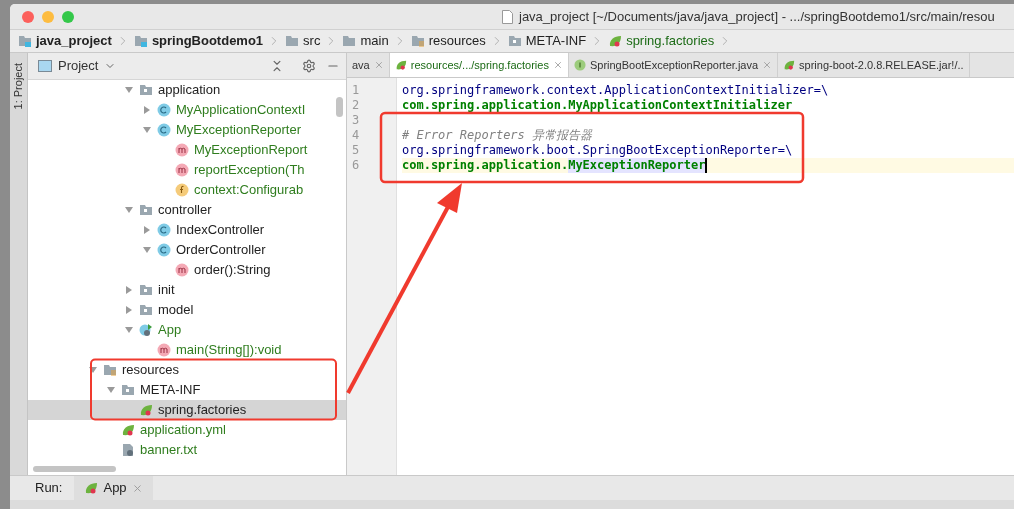 This screenshot has height=509, width=1014. I want to click on tree-item-label: OrderController, so click(221, 250).